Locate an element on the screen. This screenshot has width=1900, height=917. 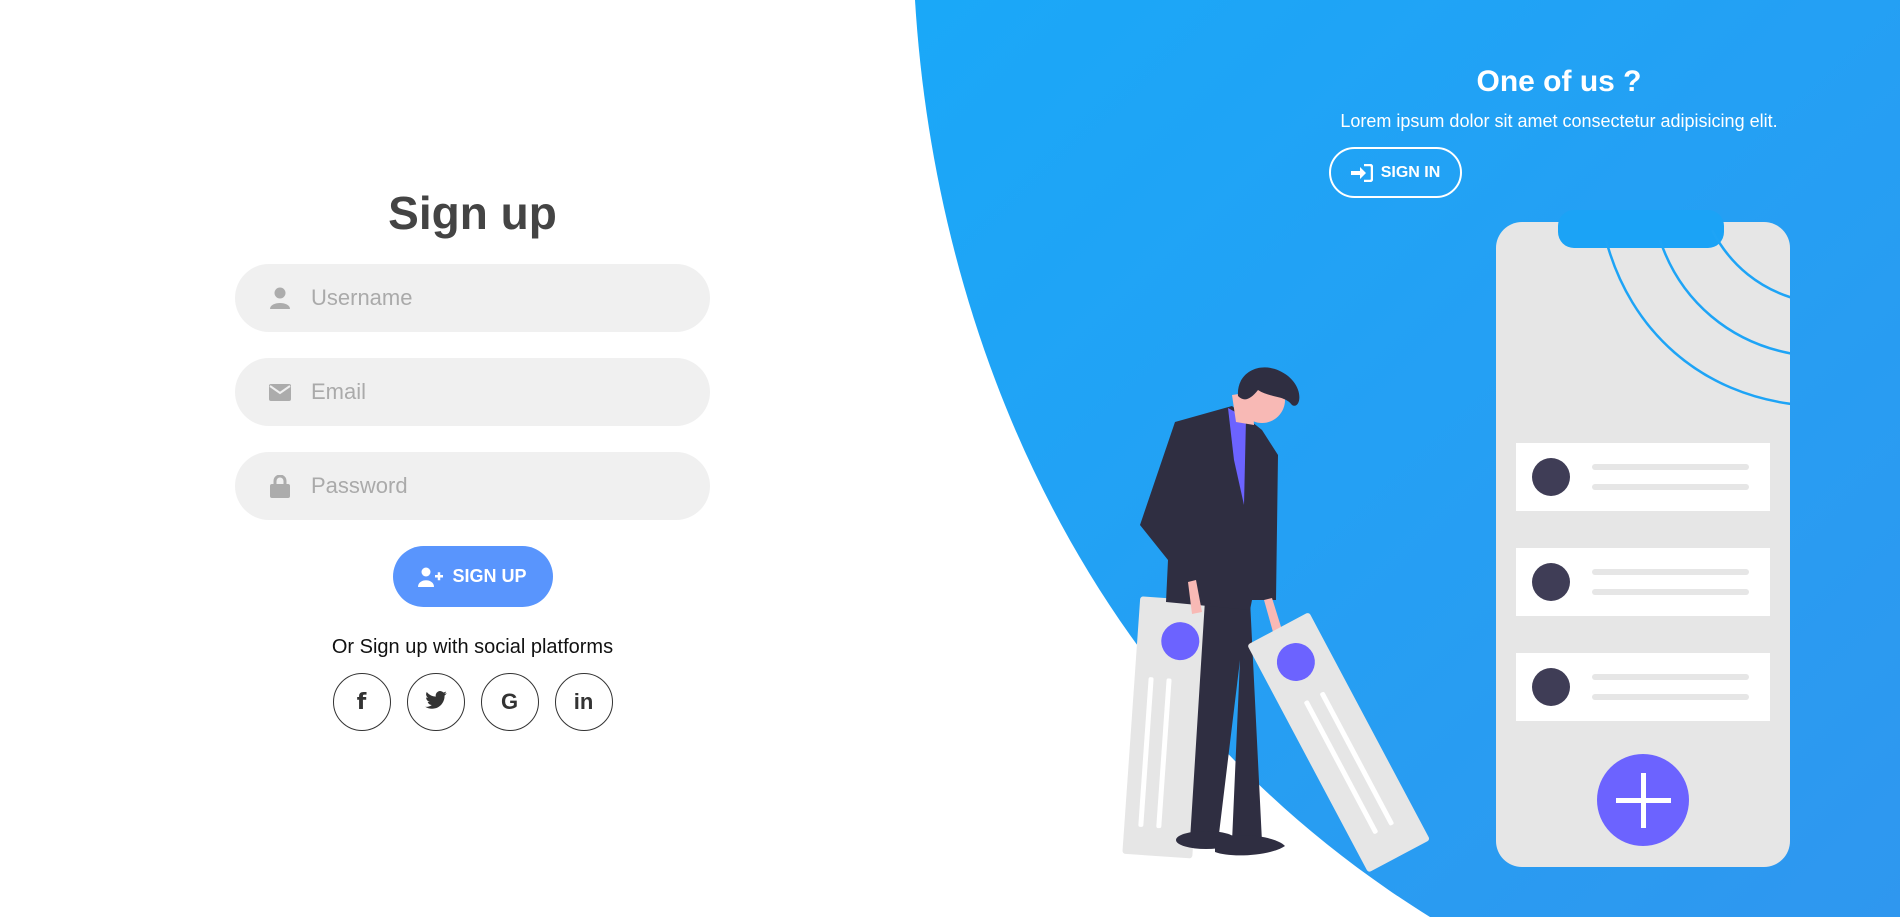
user-plus-icon is located at coordinates (431, 577).